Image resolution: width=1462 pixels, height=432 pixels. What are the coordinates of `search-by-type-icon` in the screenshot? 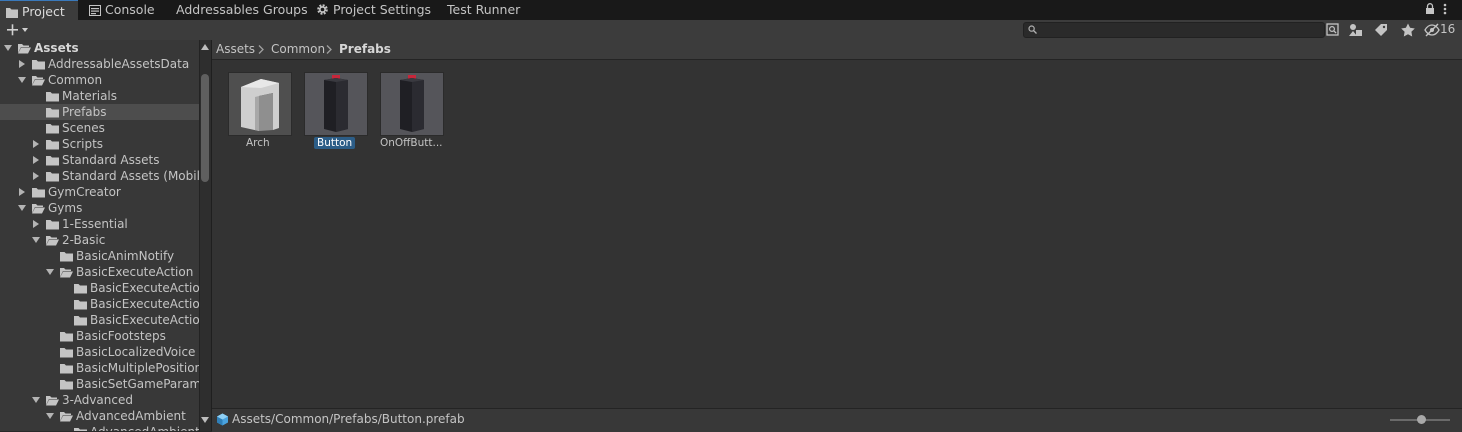 It's located at (1333, 30).